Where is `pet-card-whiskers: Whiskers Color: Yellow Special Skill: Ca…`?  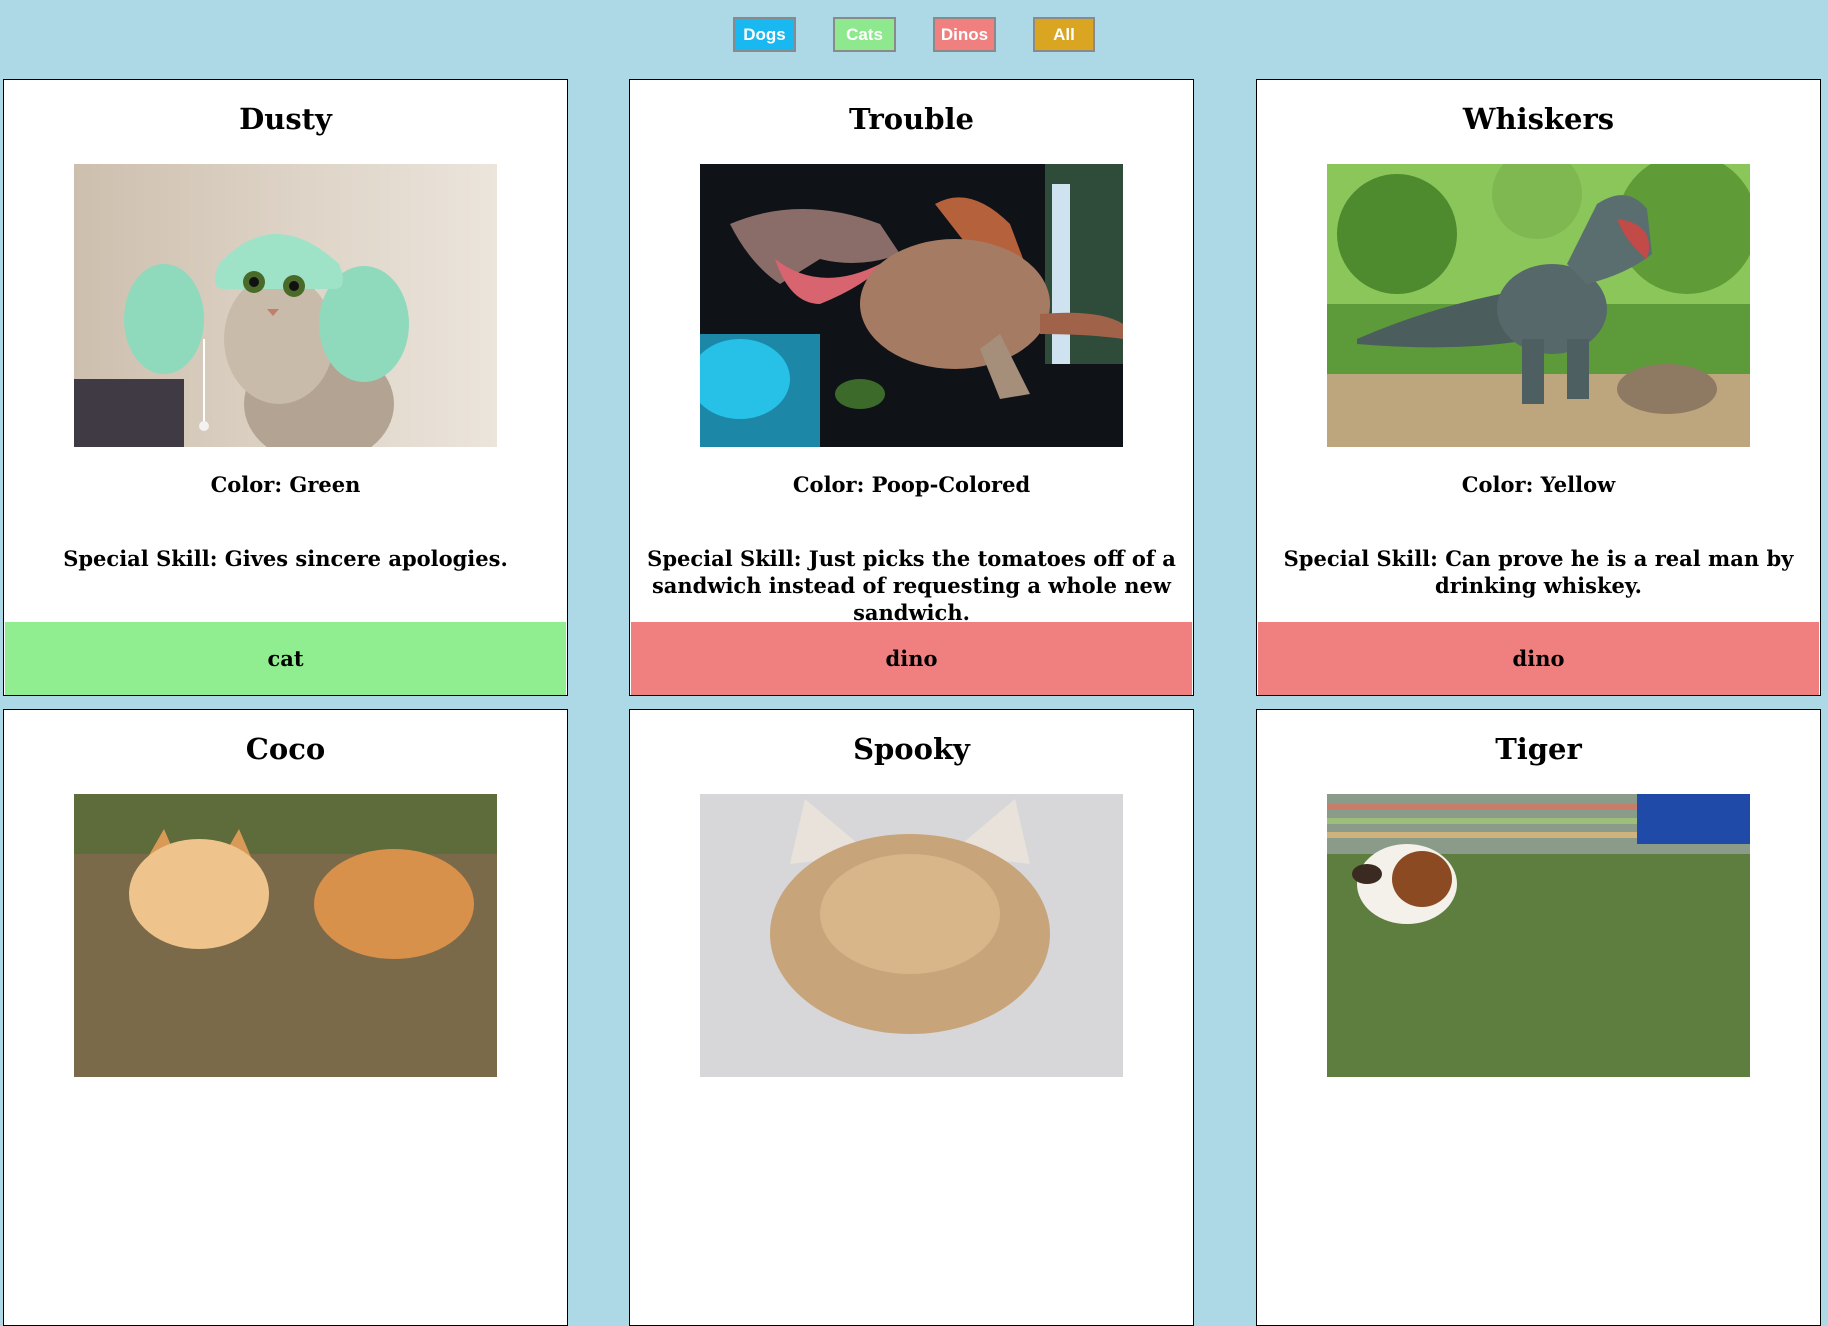
pet-card-whiskers: Whiskers Color: Yellow Special Skill: Ca… is located at coordinates (1538, 387).